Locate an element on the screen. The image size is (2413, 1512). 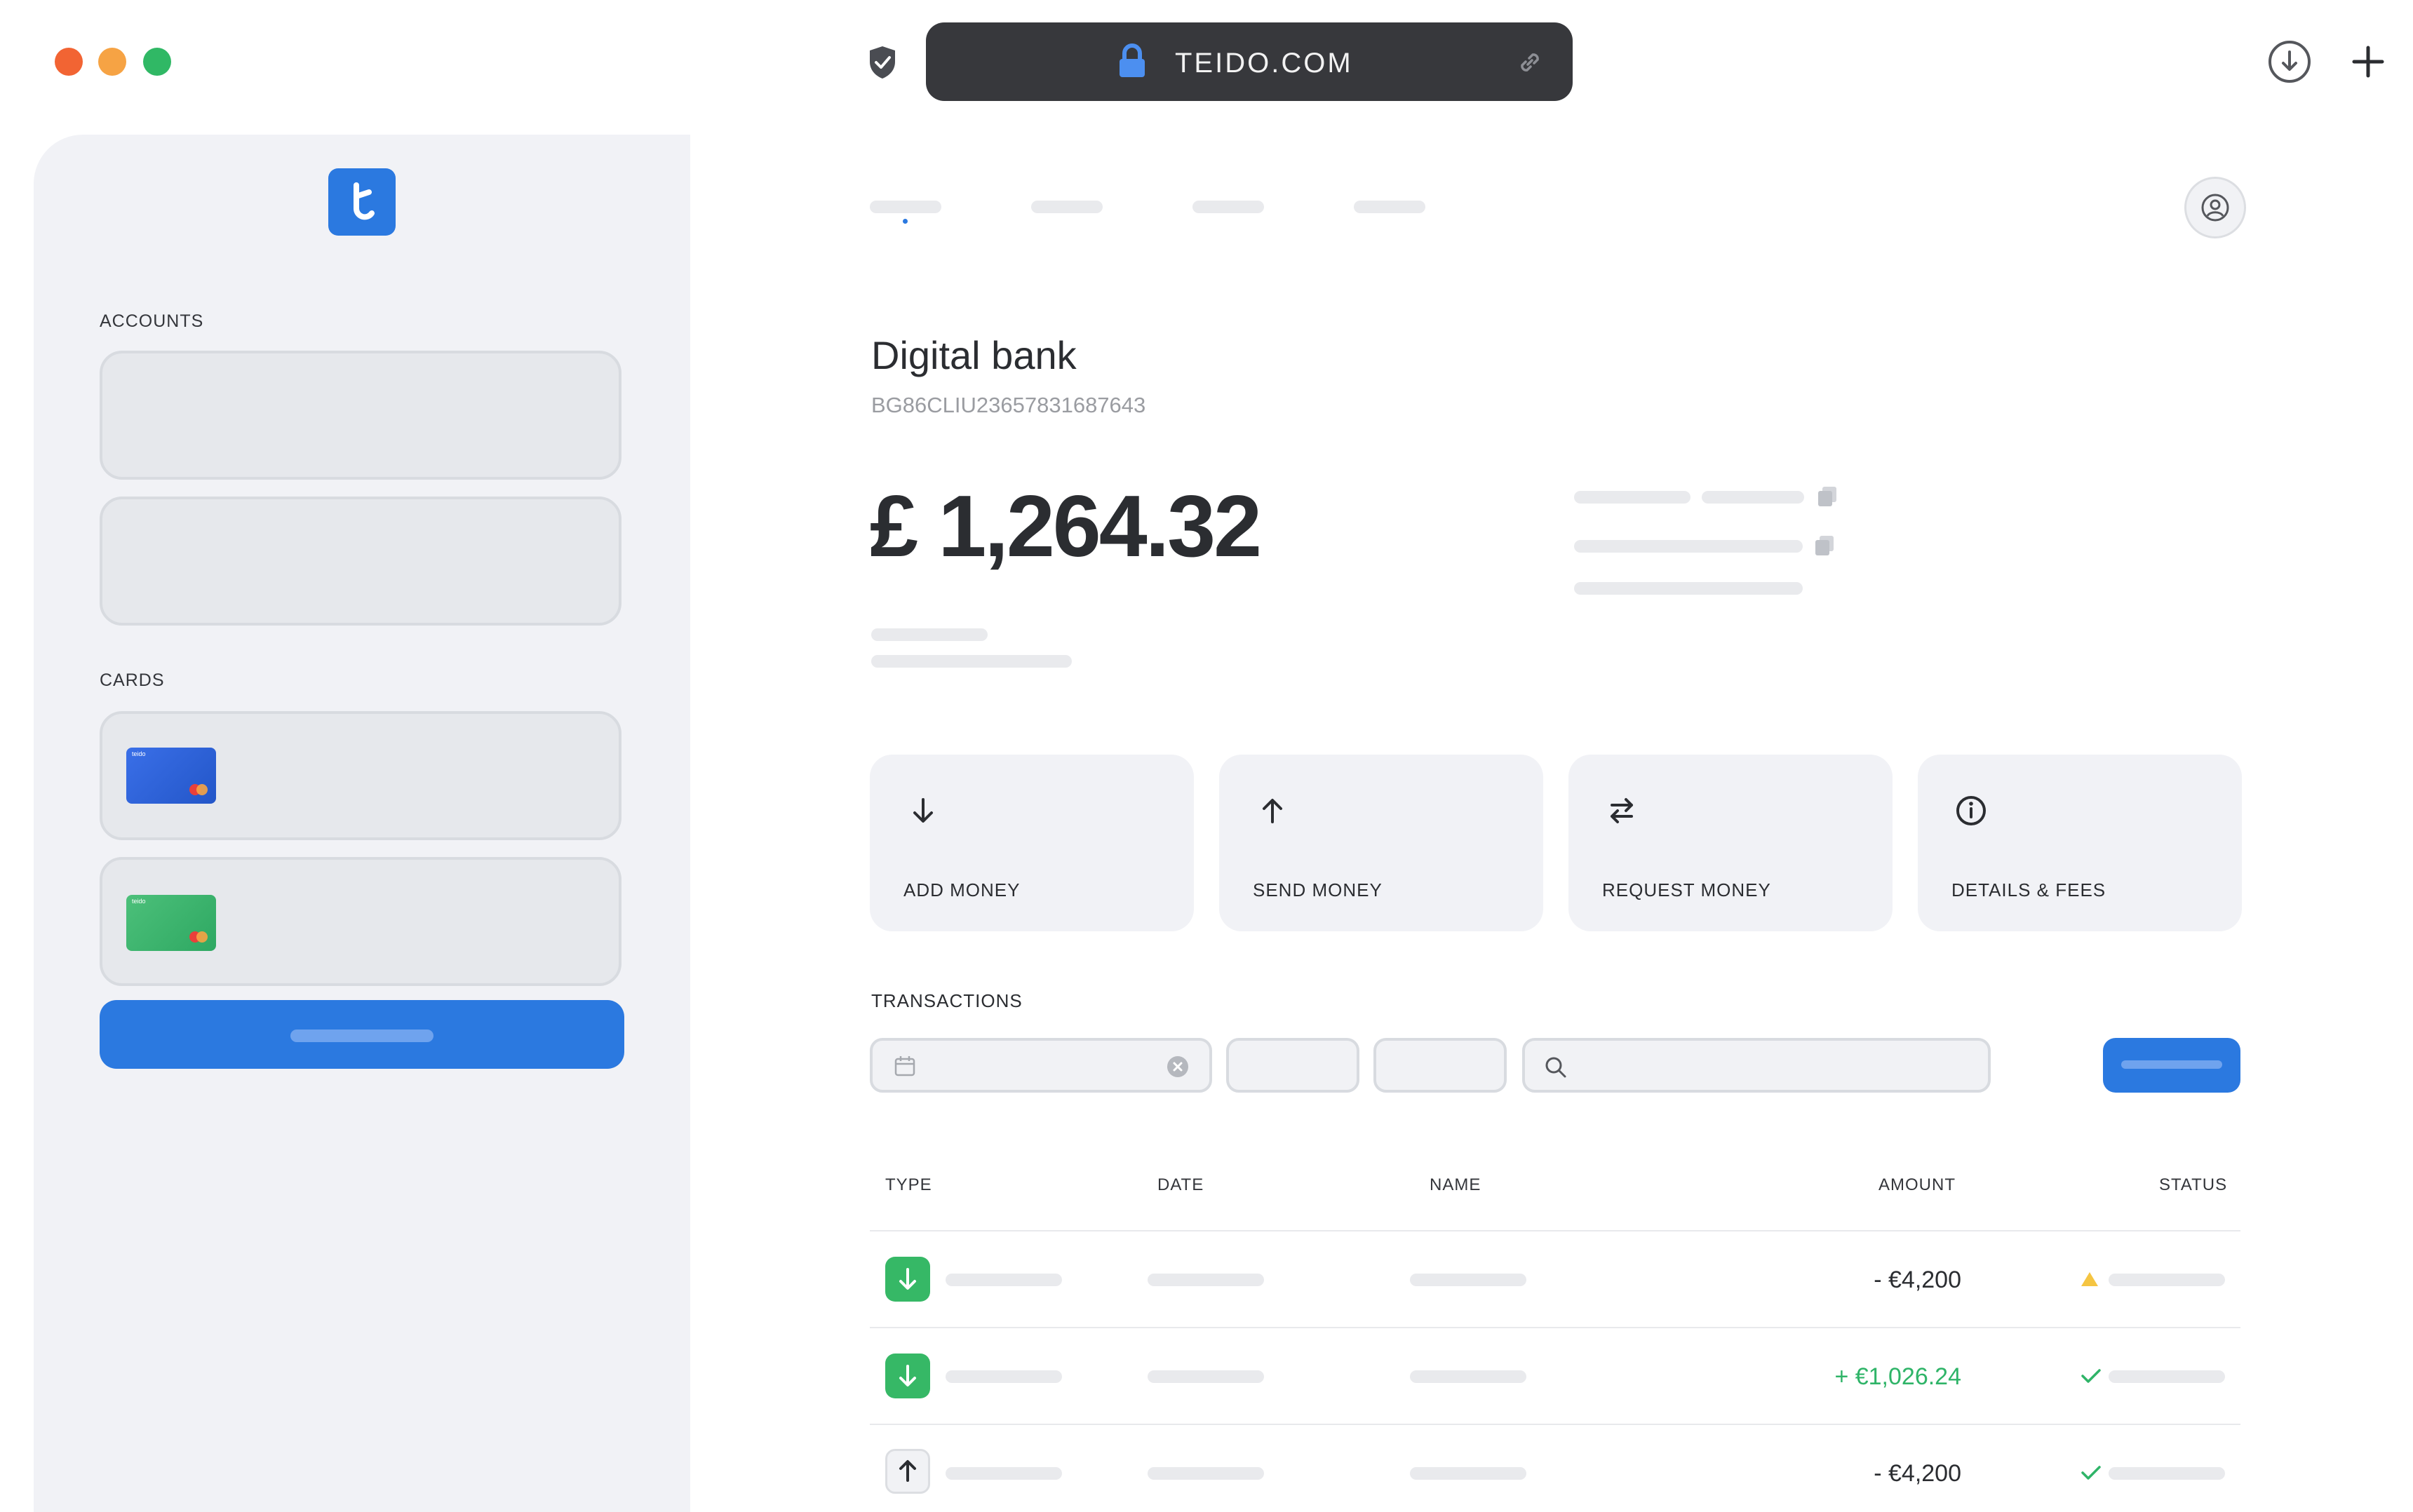
search-icon is located at coordinates (1555, 1067).